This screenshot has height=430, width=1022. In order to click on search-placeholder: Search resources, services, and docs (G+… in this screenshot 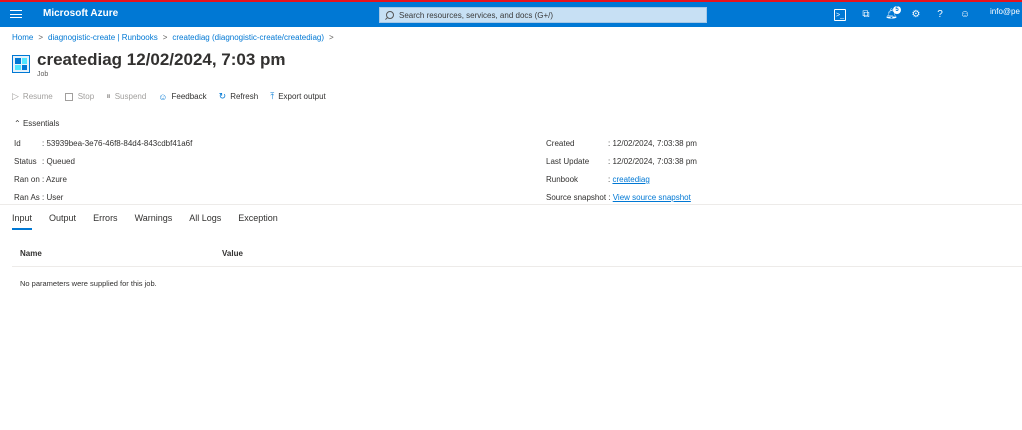, I will do `click(476, 15)`.